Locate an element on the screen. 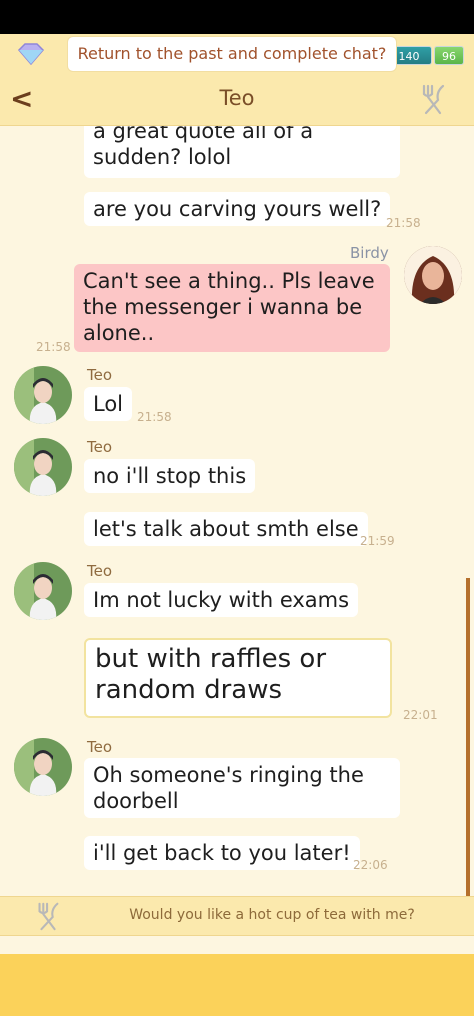 Image resolution: width=474 pixels, height=1016 pixels. message-bubble: a great quote all of a sudden? lolol is located at coordinates (242, 152).